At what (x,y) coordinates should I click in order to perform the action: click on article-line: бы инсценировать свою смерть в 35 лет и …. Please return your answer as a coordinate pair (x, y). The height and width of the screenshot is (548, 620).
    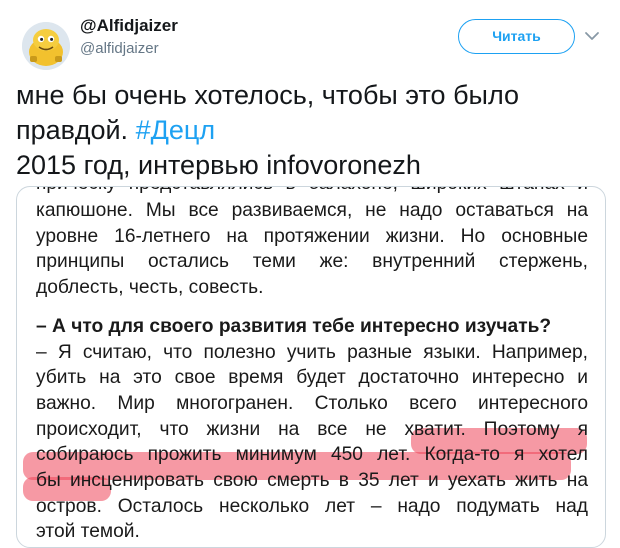
    Looking at the image, I should click on (312, 481).